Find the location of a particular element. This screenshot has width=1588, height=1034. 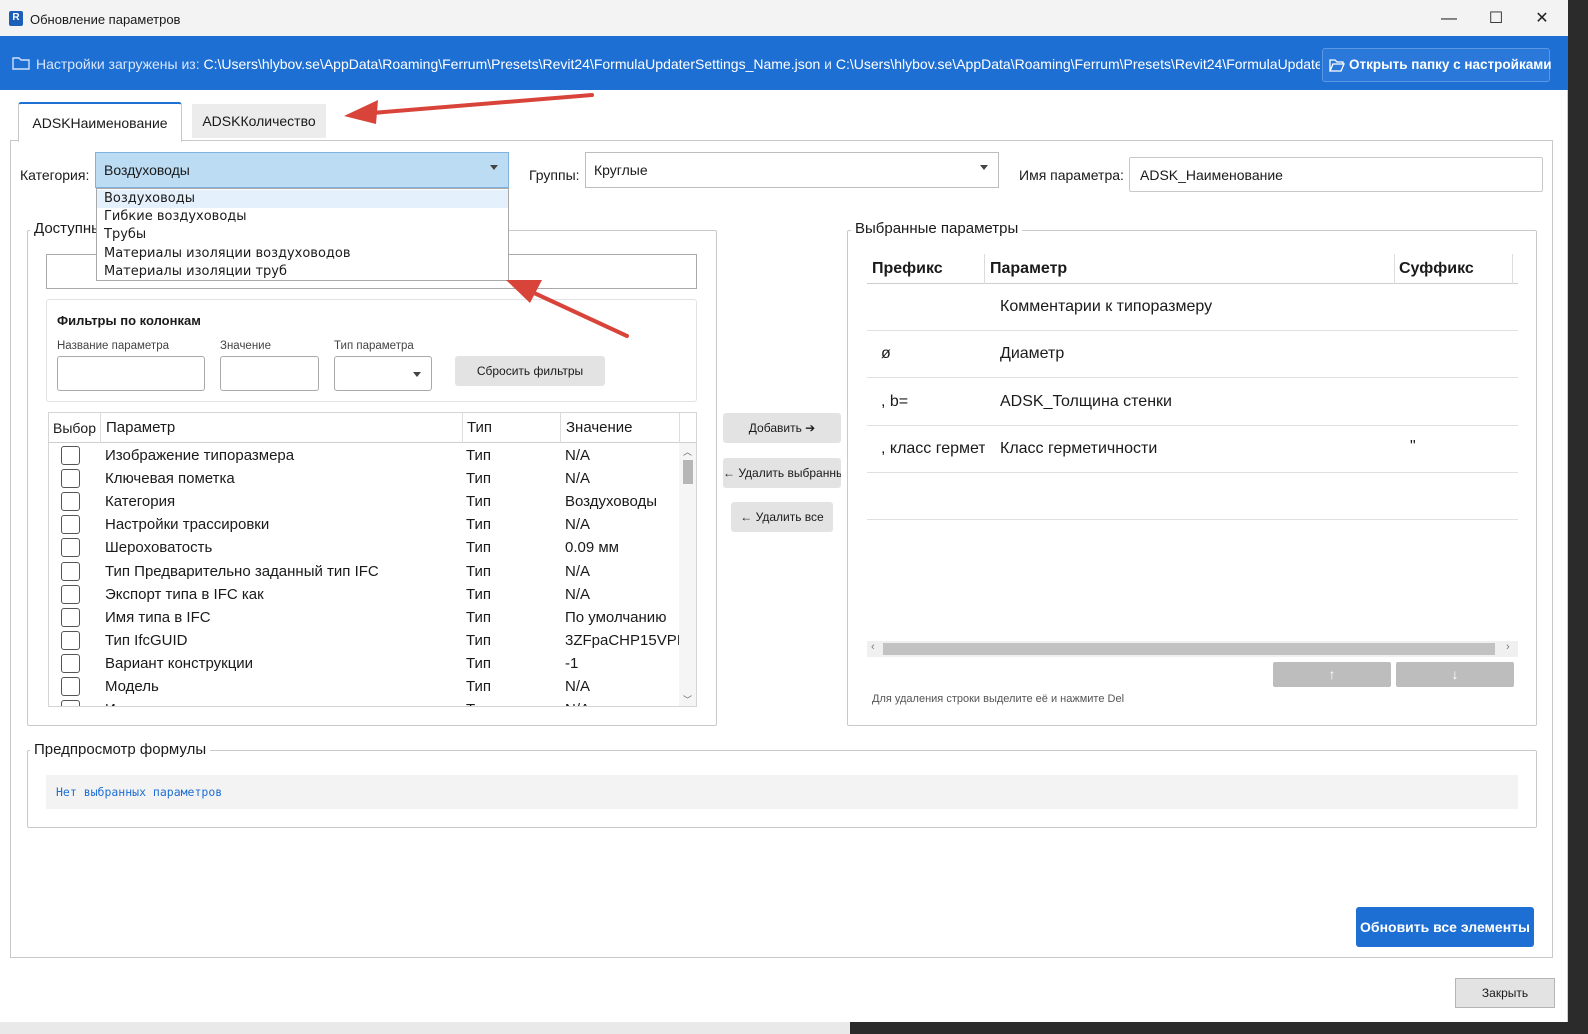

cell-prefix: , b= is located at coordinates (933, 402).